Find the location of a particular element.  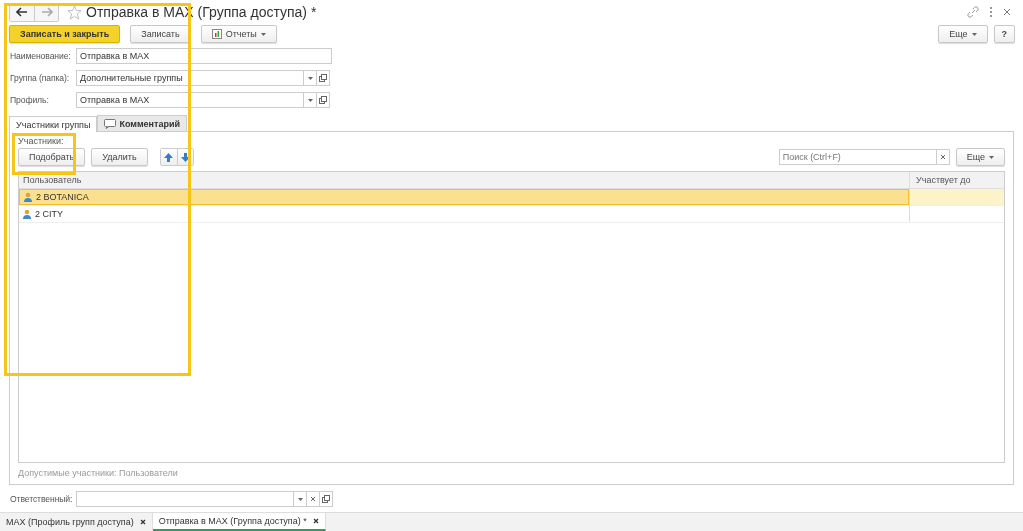

back-arrow-icon is located at coordinates (22, 12).